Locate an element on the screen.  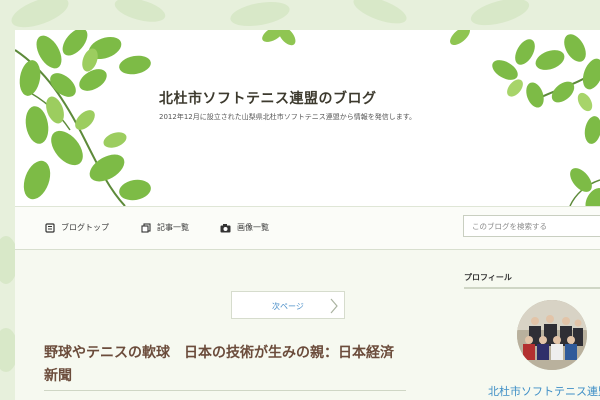
next-page-button: 次ページ is located at coordinates (288, 305).